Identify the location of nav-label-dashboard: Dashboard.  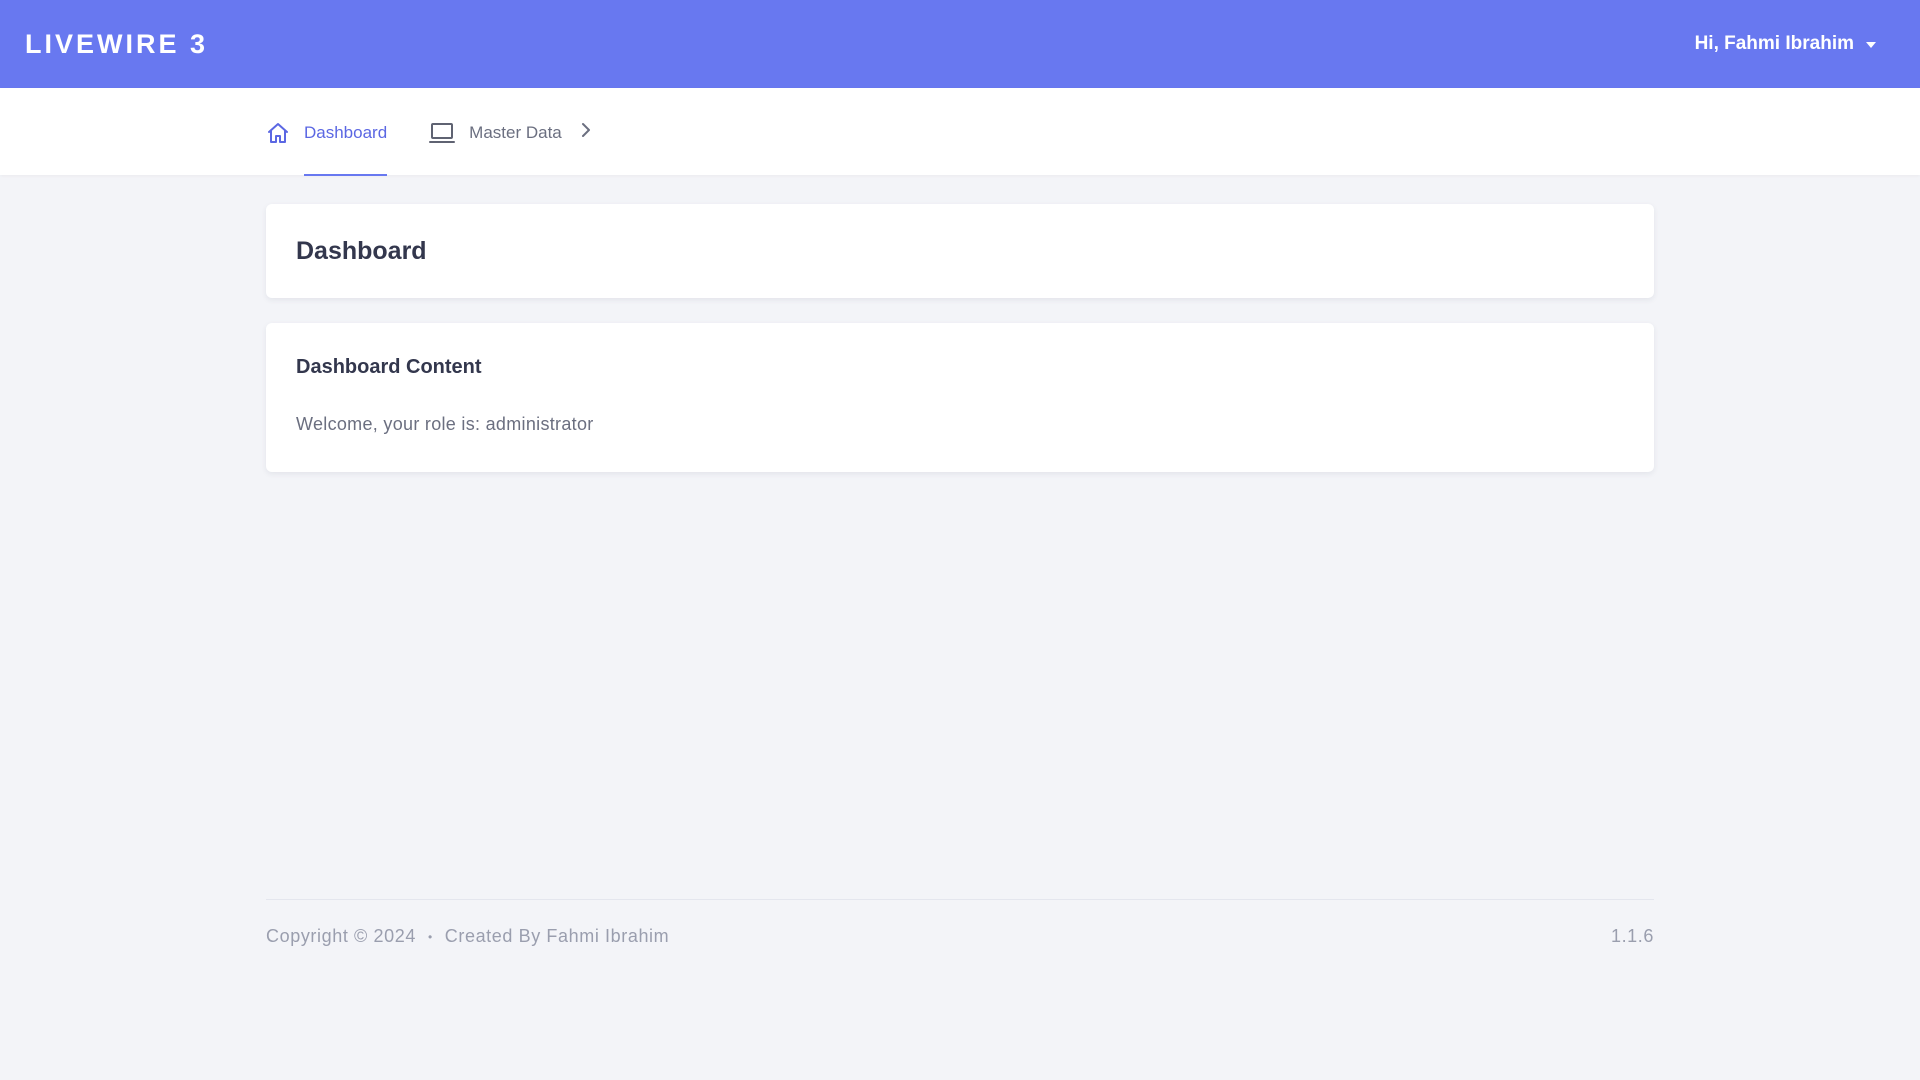
(346, 132).